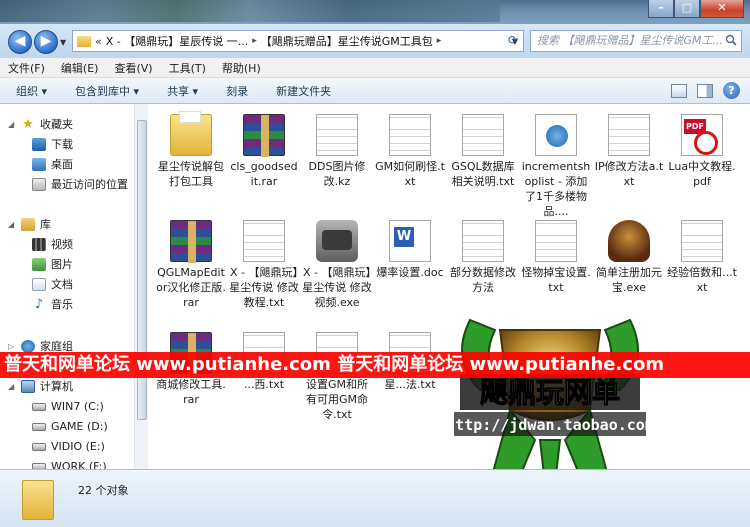 The width and height of the screenshot is (750, 527). Describe the element at coordinates (629, 257) in the screenshot. I see `file-item: 简单注册加元宝.exe` at that location.